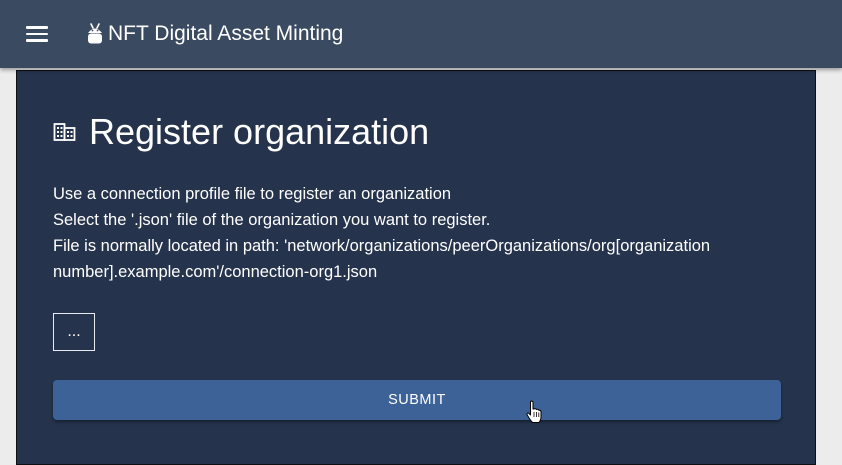 The height and width of the screenshot is (465, 842). What do you see at coordinates (226, 33) in the screenshot?
I see `app-title: NFT Digital Asset Minting` at bounding box center [226, 33].